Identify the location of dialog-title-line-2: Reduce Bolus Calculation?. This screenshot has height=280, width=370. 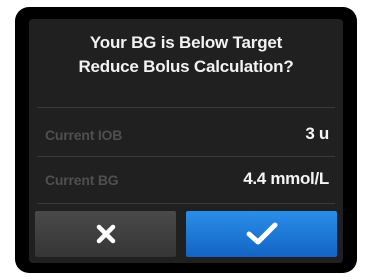
(186, 66).